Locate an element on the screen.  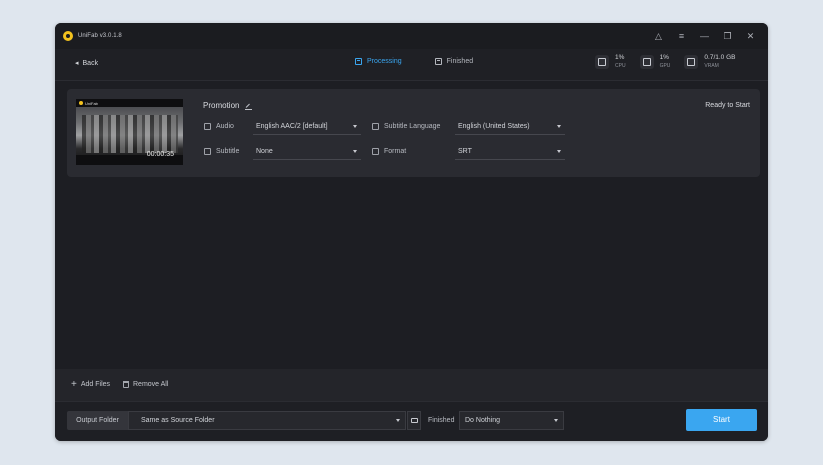
vram-value: 0.7/1.0 GB is located at coordinates (720, 57).